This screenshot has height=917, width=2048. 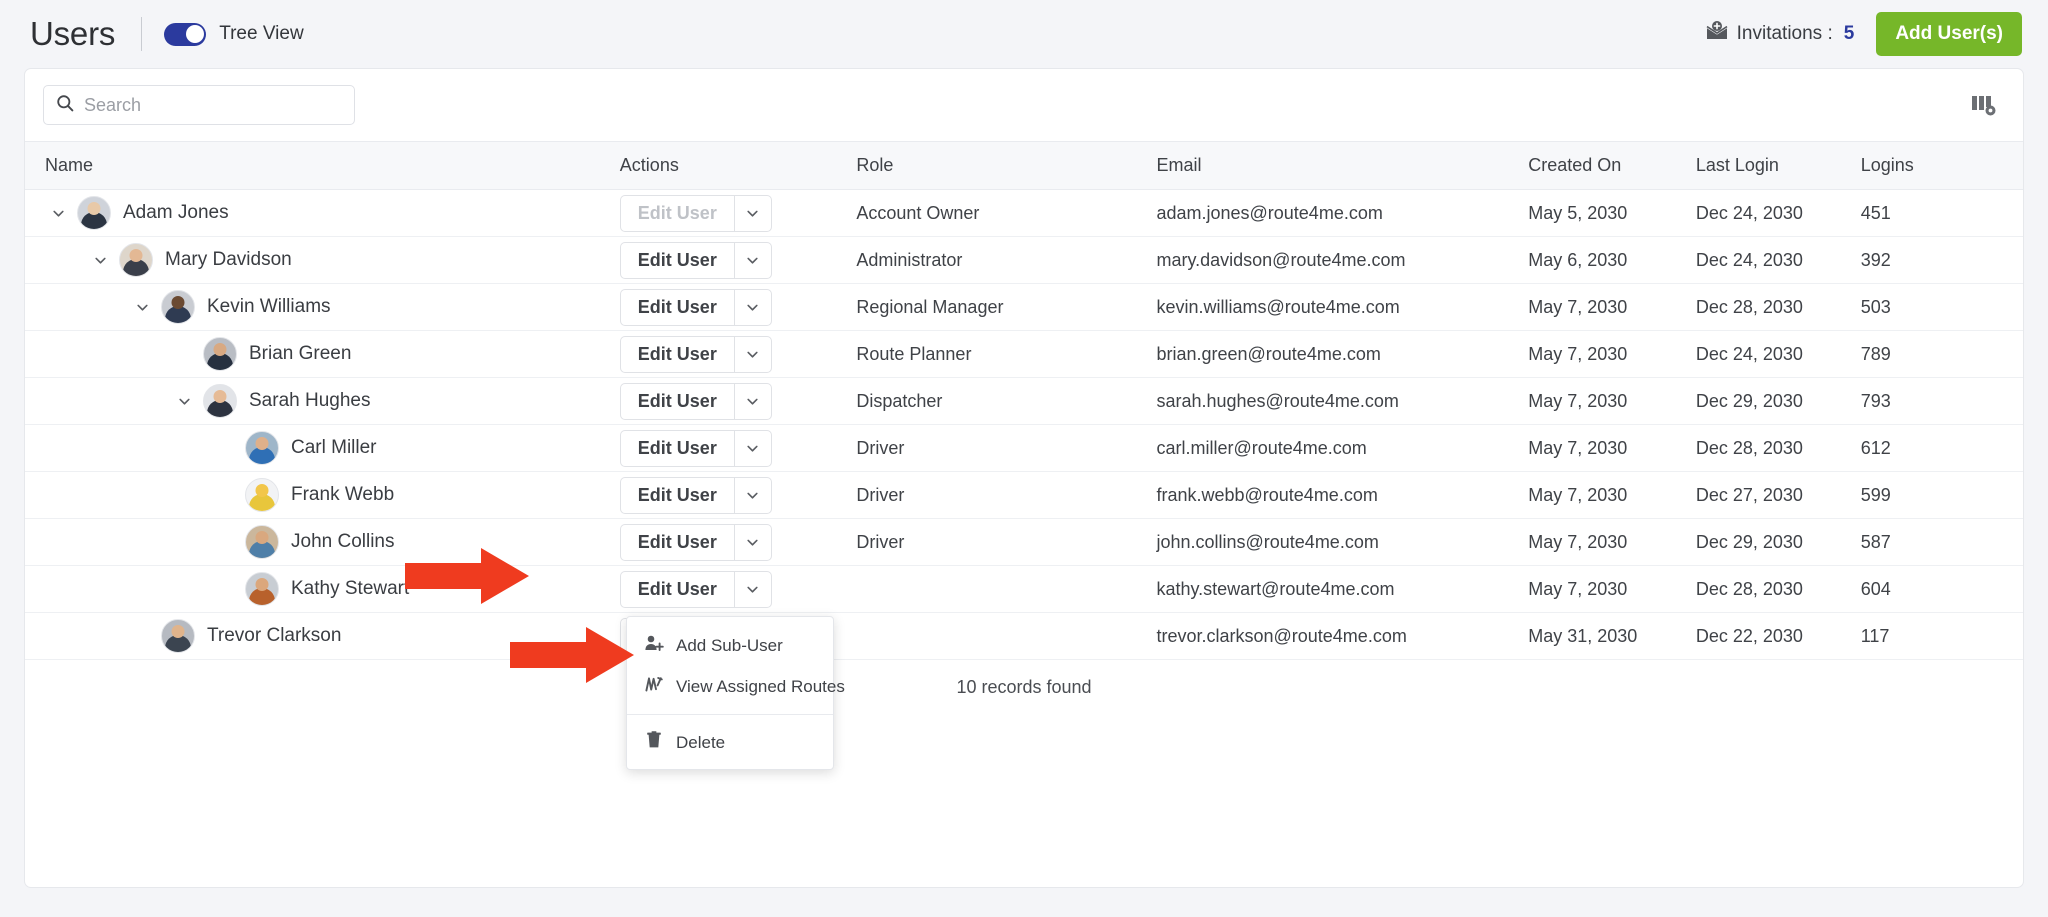 I want to click on cell-last-login: Dec 24, 2030, so click(x=1778, y=213).